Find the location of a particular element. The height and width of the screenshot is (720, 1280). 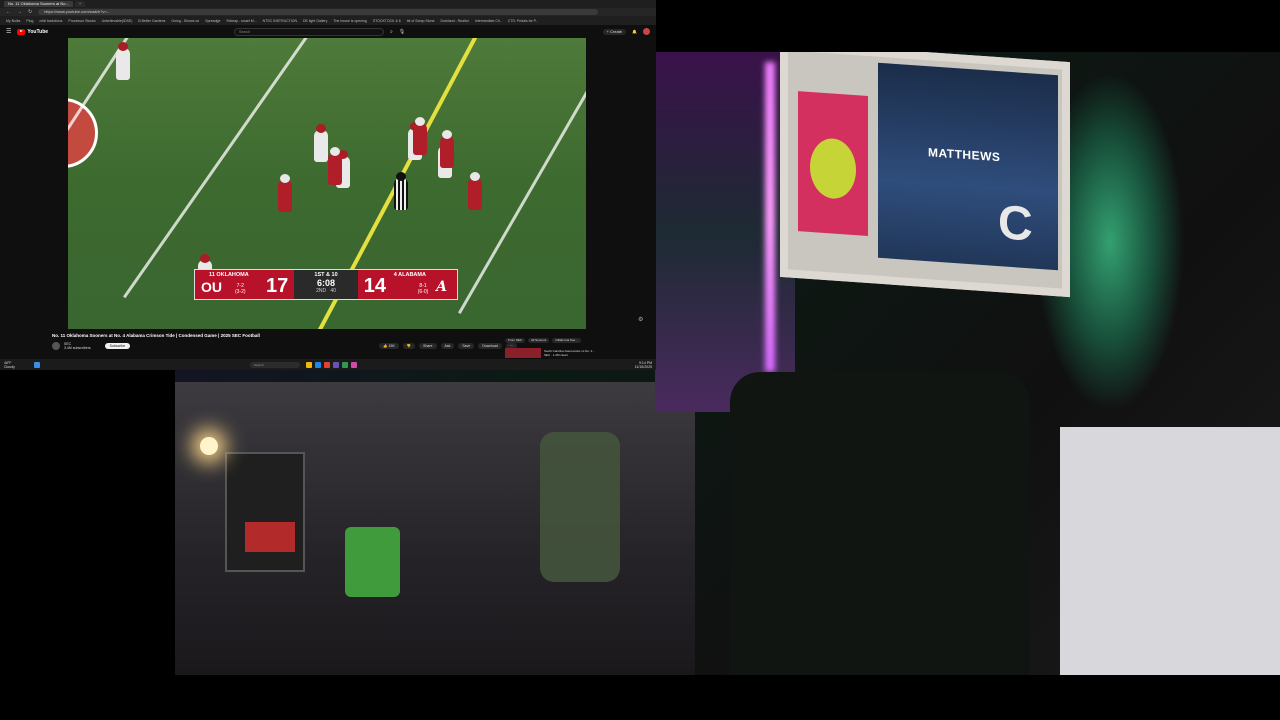

bookmark: Plug is located at coordinates (29, 21).